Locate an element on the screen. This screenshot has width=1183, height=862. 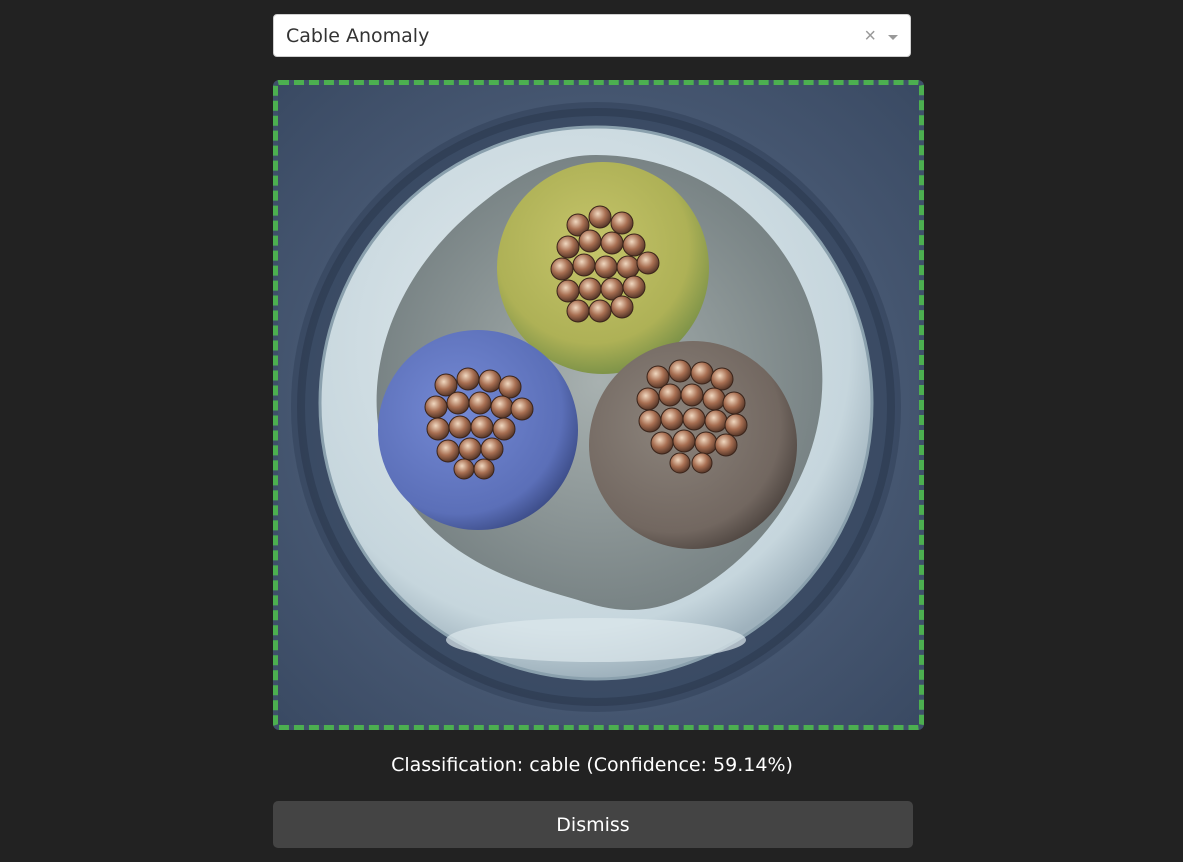
dismiss-button: Dismiss is located at coordinates (593, 824).